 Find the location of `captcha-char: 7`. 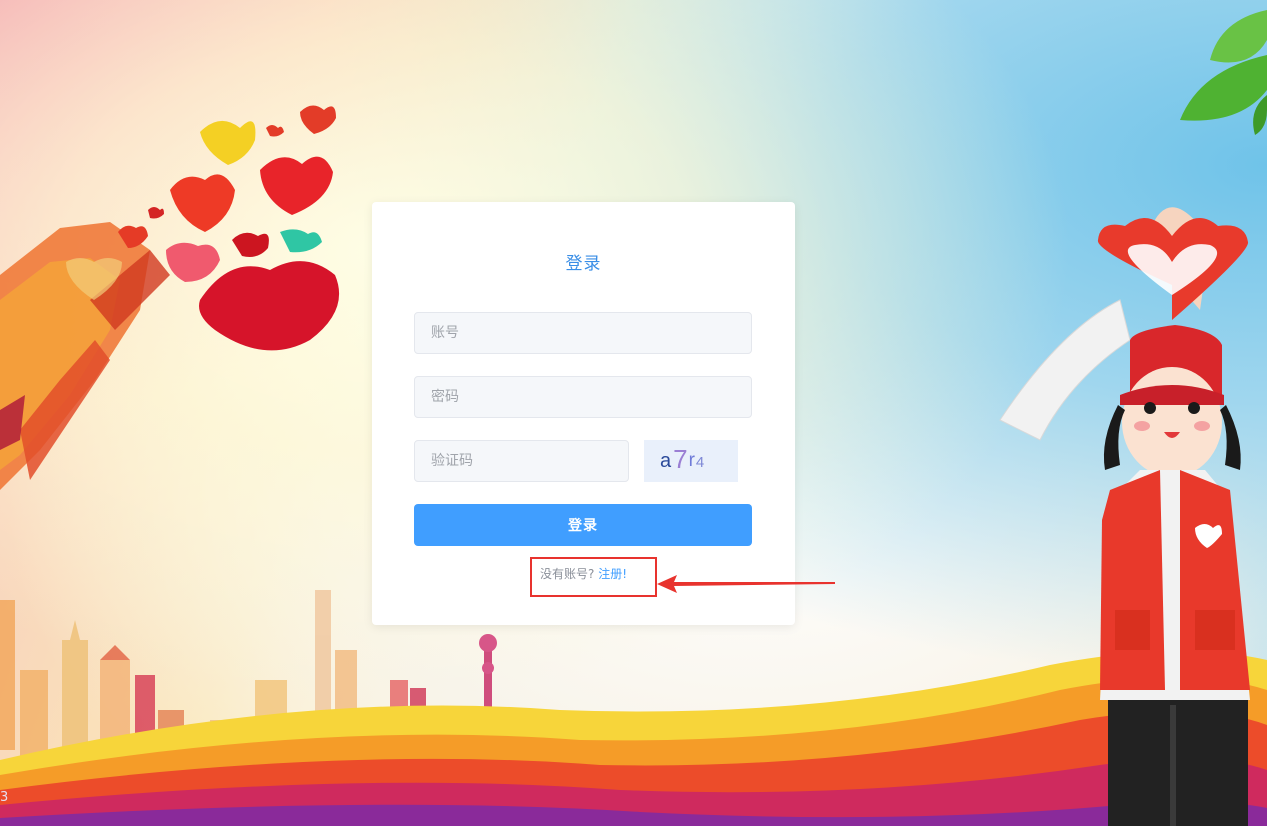

captcha-char: 7 is located at coordinates (680, 458).